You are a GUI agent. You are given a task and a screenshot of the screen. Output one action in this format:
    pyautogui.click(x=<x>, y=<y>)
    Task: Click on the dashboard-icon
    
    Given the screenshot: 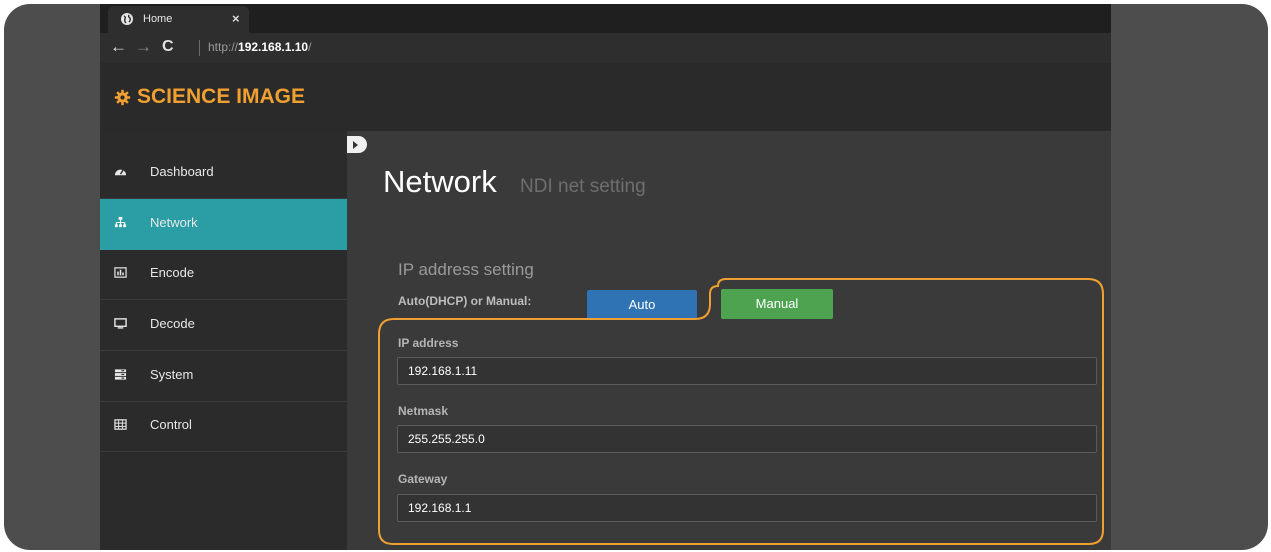 What is the action you would take?
    pyautogui.click(x=120, y=172)
    